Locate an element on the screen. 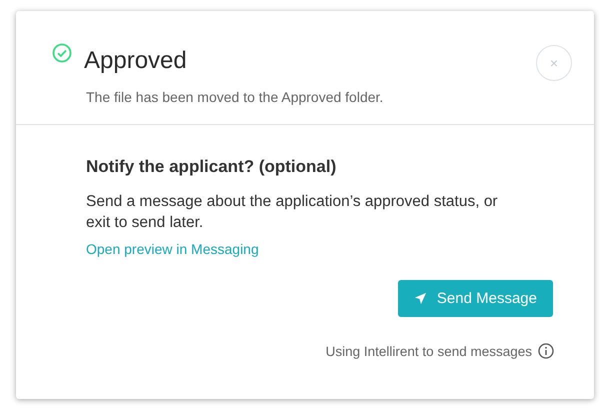 The width and height of the screenshot is (610, 420). dialog-subtitle: The file has been moved to the Approved folder. is located at coordinates (235, 97).